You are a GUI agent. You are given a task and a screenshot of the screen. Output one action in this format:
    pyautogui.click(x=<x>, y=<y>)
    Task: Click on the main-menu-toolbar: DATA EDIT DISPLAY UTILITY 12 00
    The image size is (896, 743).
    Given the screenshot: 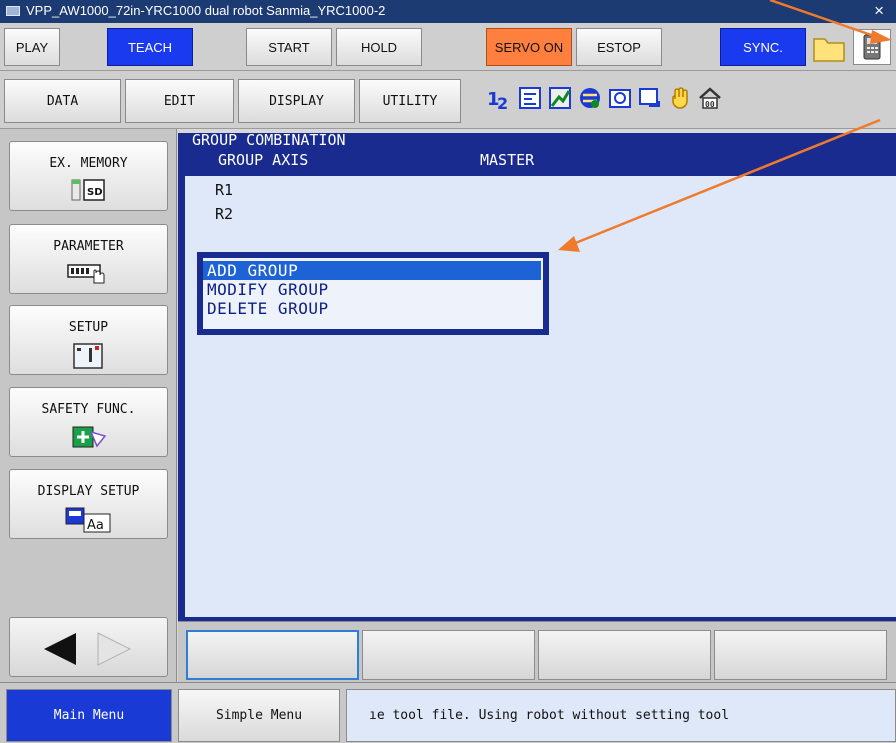 What is the action you would take?
    pyautogui.click(x=448, y=100)
    